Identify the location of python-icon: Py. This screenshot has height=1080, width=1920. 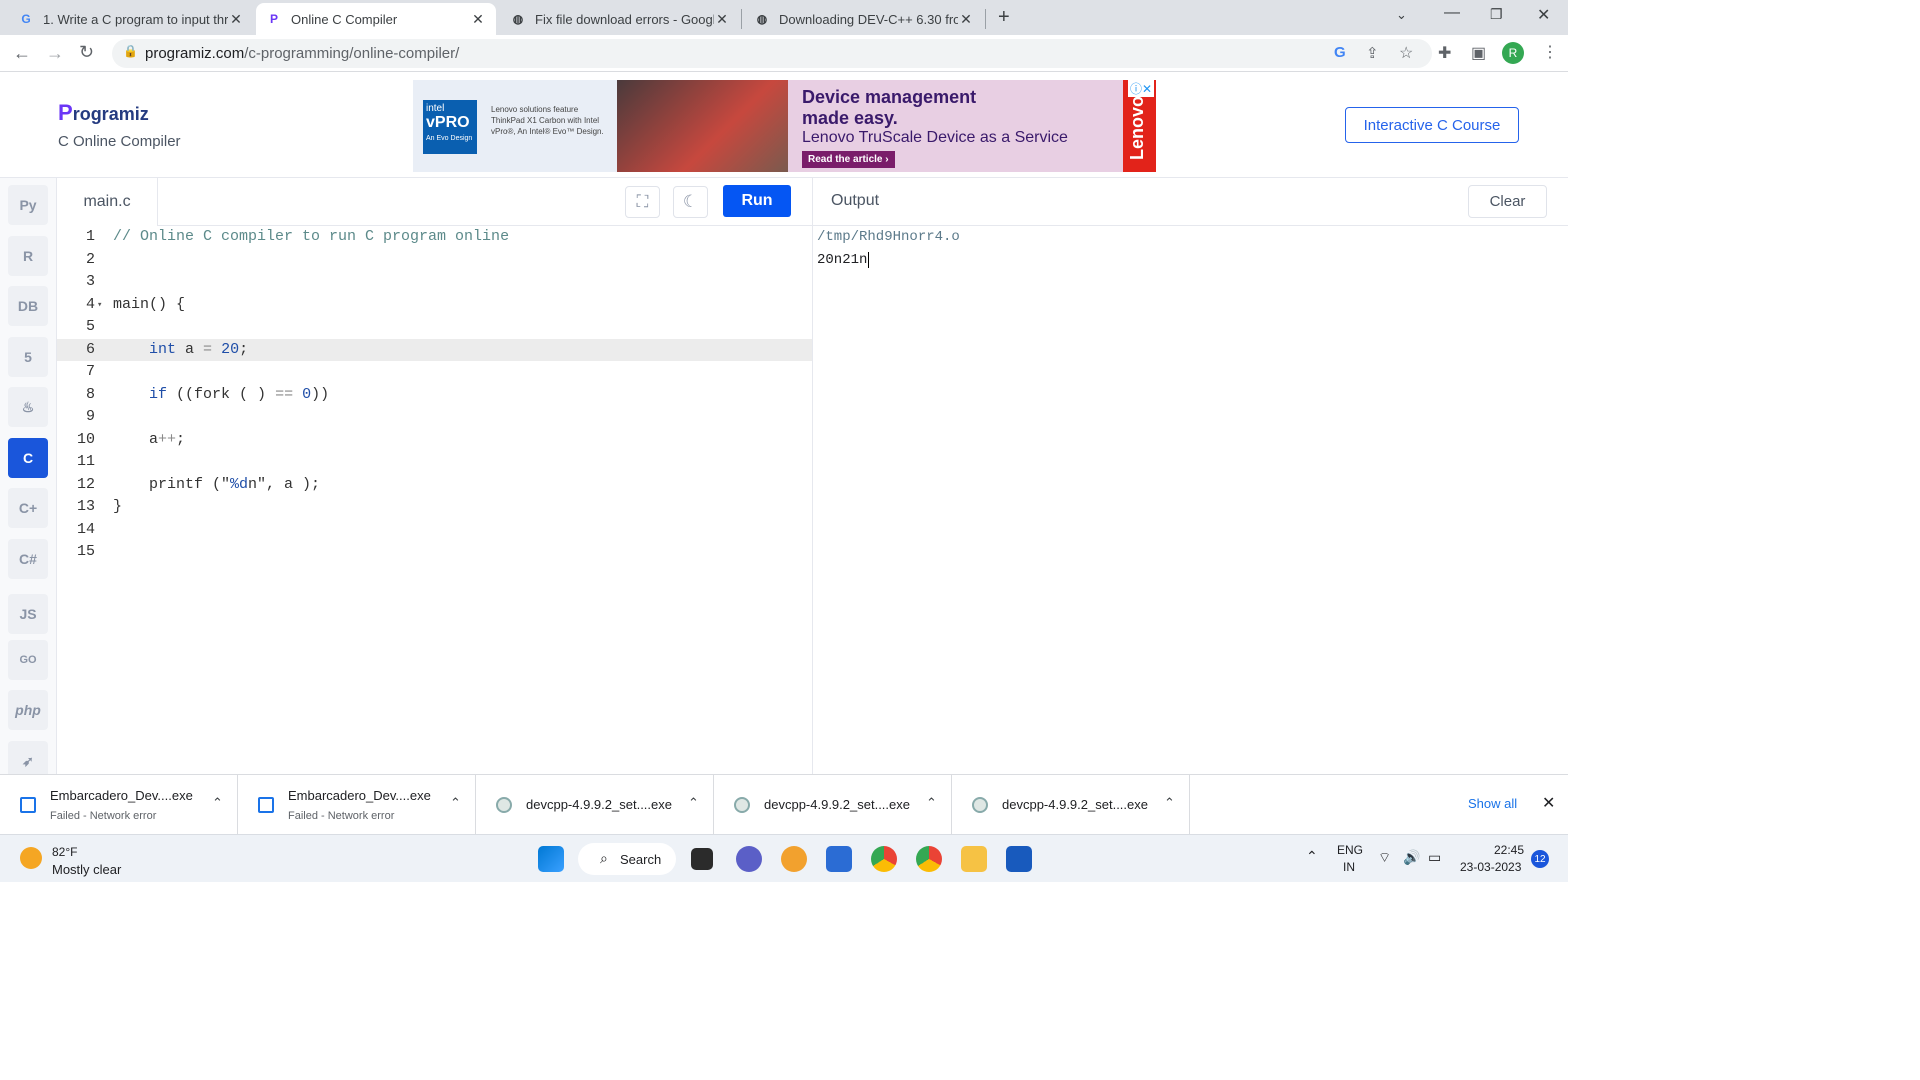
(28, 205).